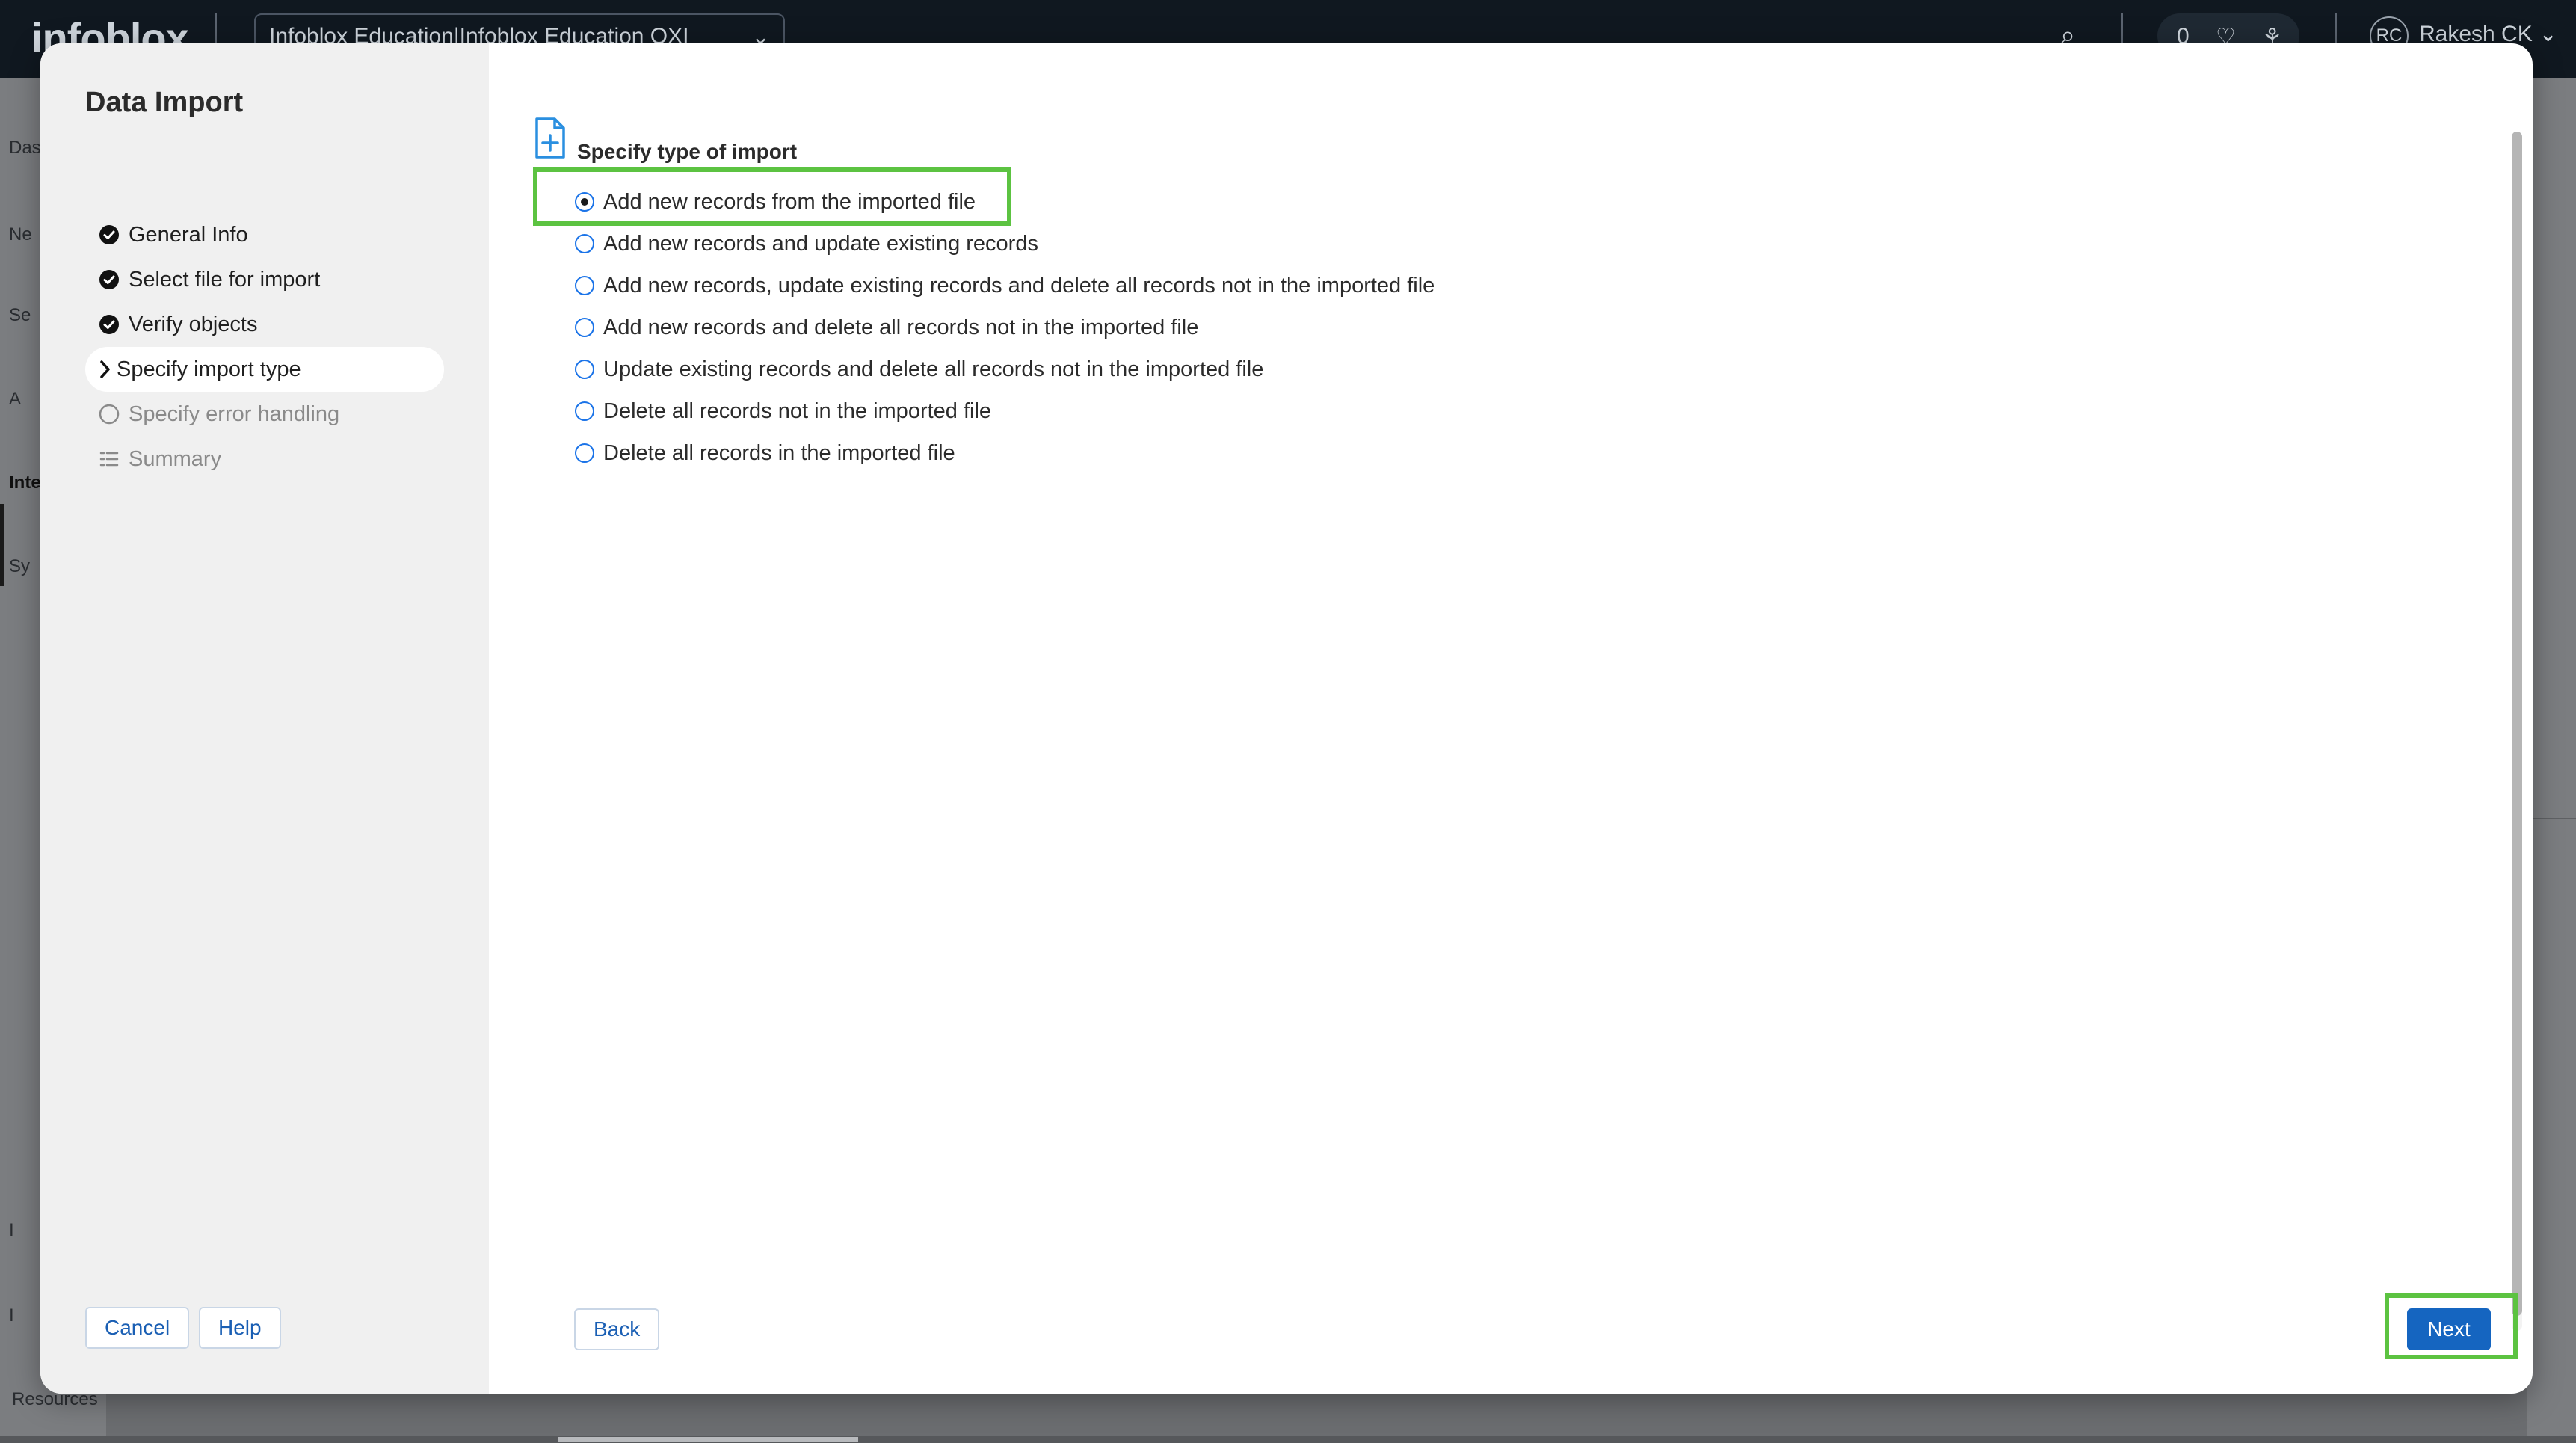 Image resolution: width=2576 pixels, height=1443 pixels. I want to click on empty-circle-icon, so click(109, 414).